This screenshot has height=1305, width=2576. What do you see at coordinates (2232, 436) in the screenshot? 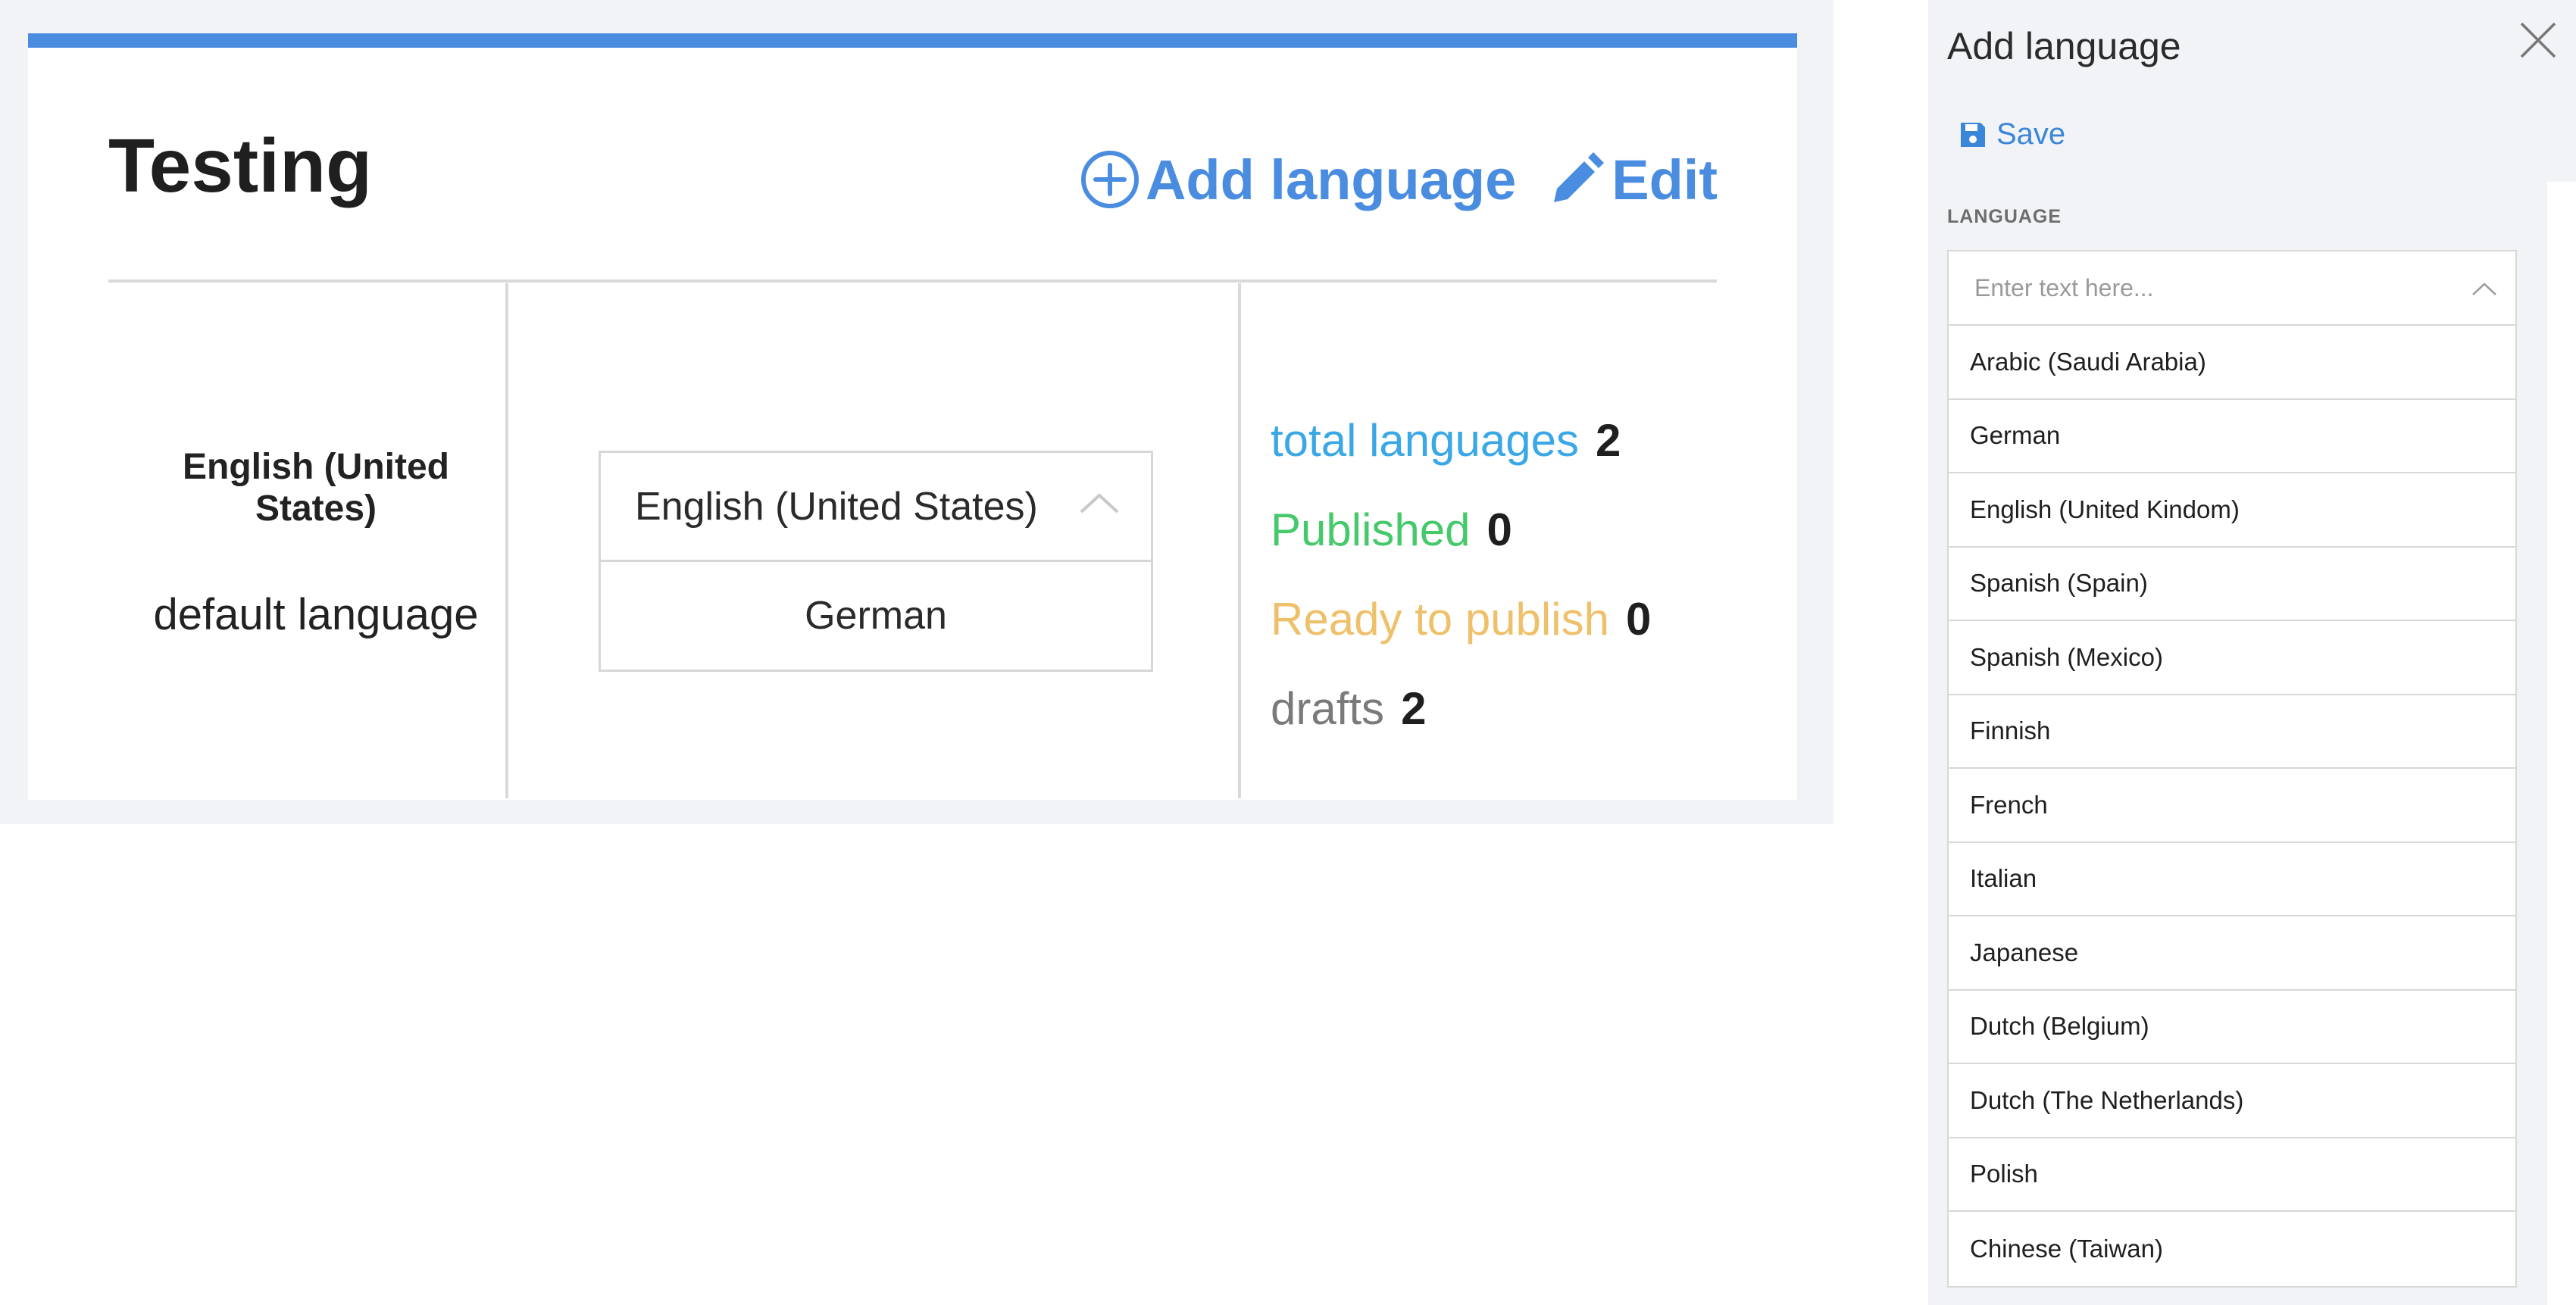
I see `language-option: German` at bounding box center [2232, 436].